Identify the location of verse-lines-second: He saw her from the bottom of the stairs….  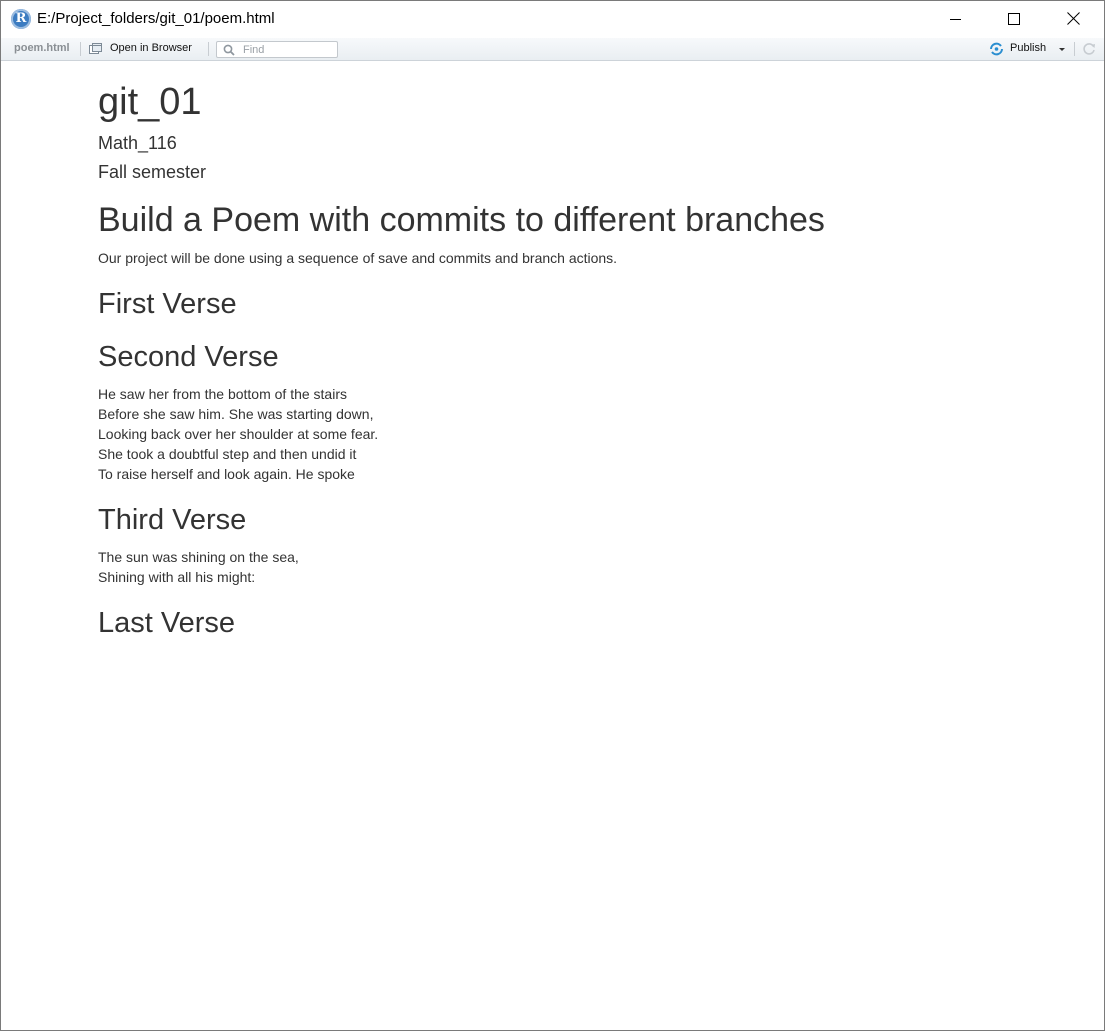
(238, 434).